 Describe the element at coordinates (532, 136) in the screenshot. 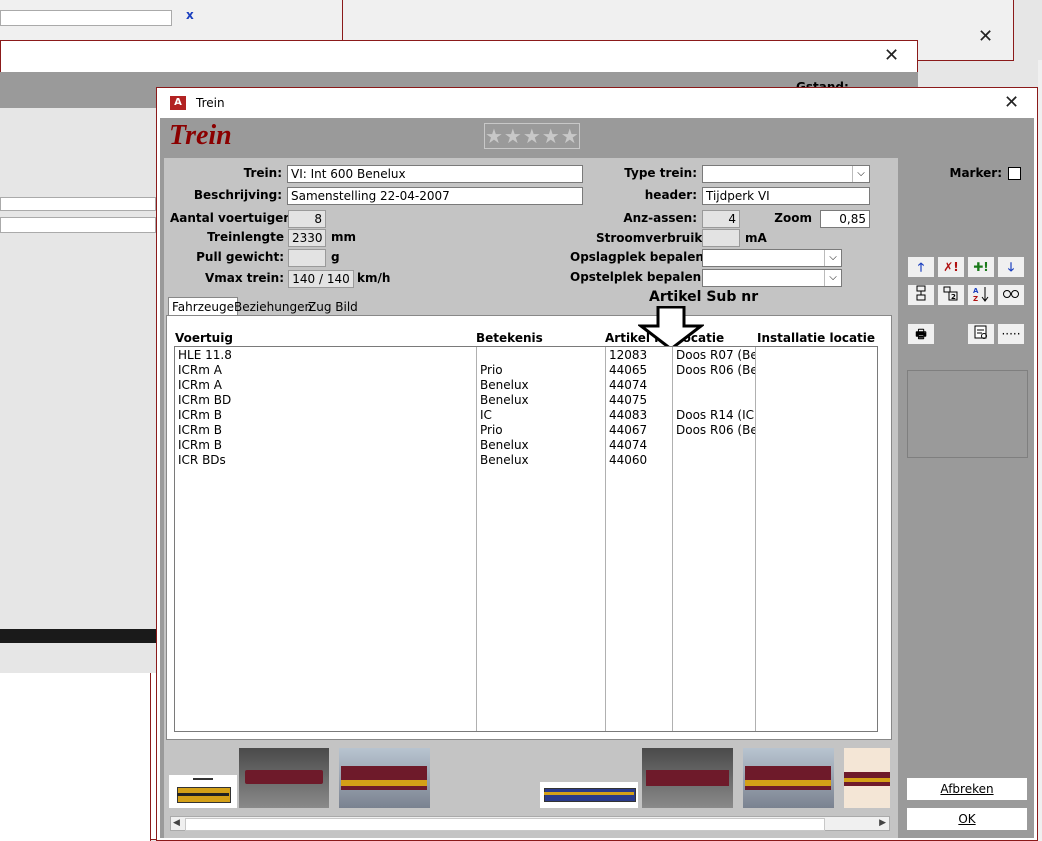

I see `rating-stars: ★★★★★` at that location.